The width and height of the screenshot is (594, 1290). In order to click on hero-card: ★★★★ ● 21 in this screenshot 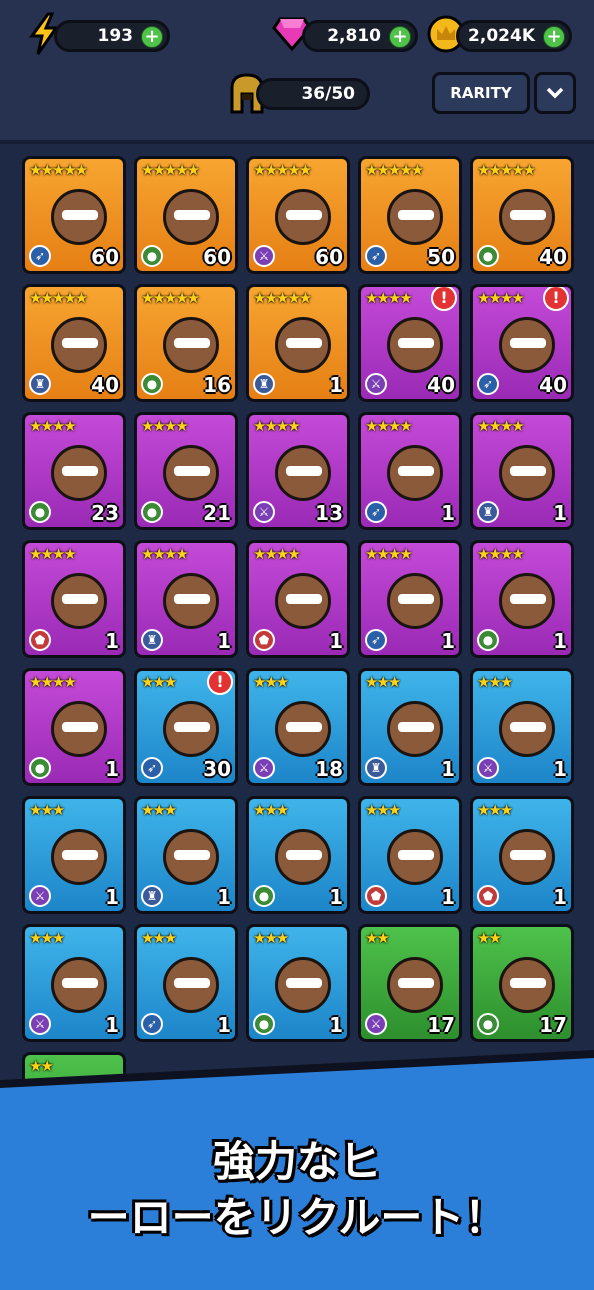, I will do `click(186, 471)`.